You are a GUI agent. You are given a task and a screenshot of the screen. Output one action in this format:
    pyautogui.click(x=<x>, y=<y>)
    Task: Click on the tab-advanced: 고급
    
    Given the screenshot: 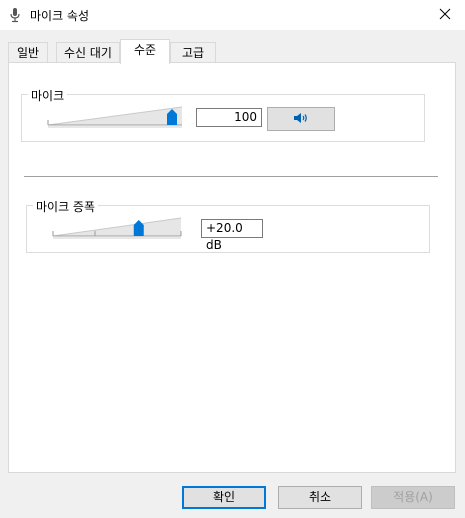 What is the action you would take?
    pyautogui.click(x=193, y=52)
    